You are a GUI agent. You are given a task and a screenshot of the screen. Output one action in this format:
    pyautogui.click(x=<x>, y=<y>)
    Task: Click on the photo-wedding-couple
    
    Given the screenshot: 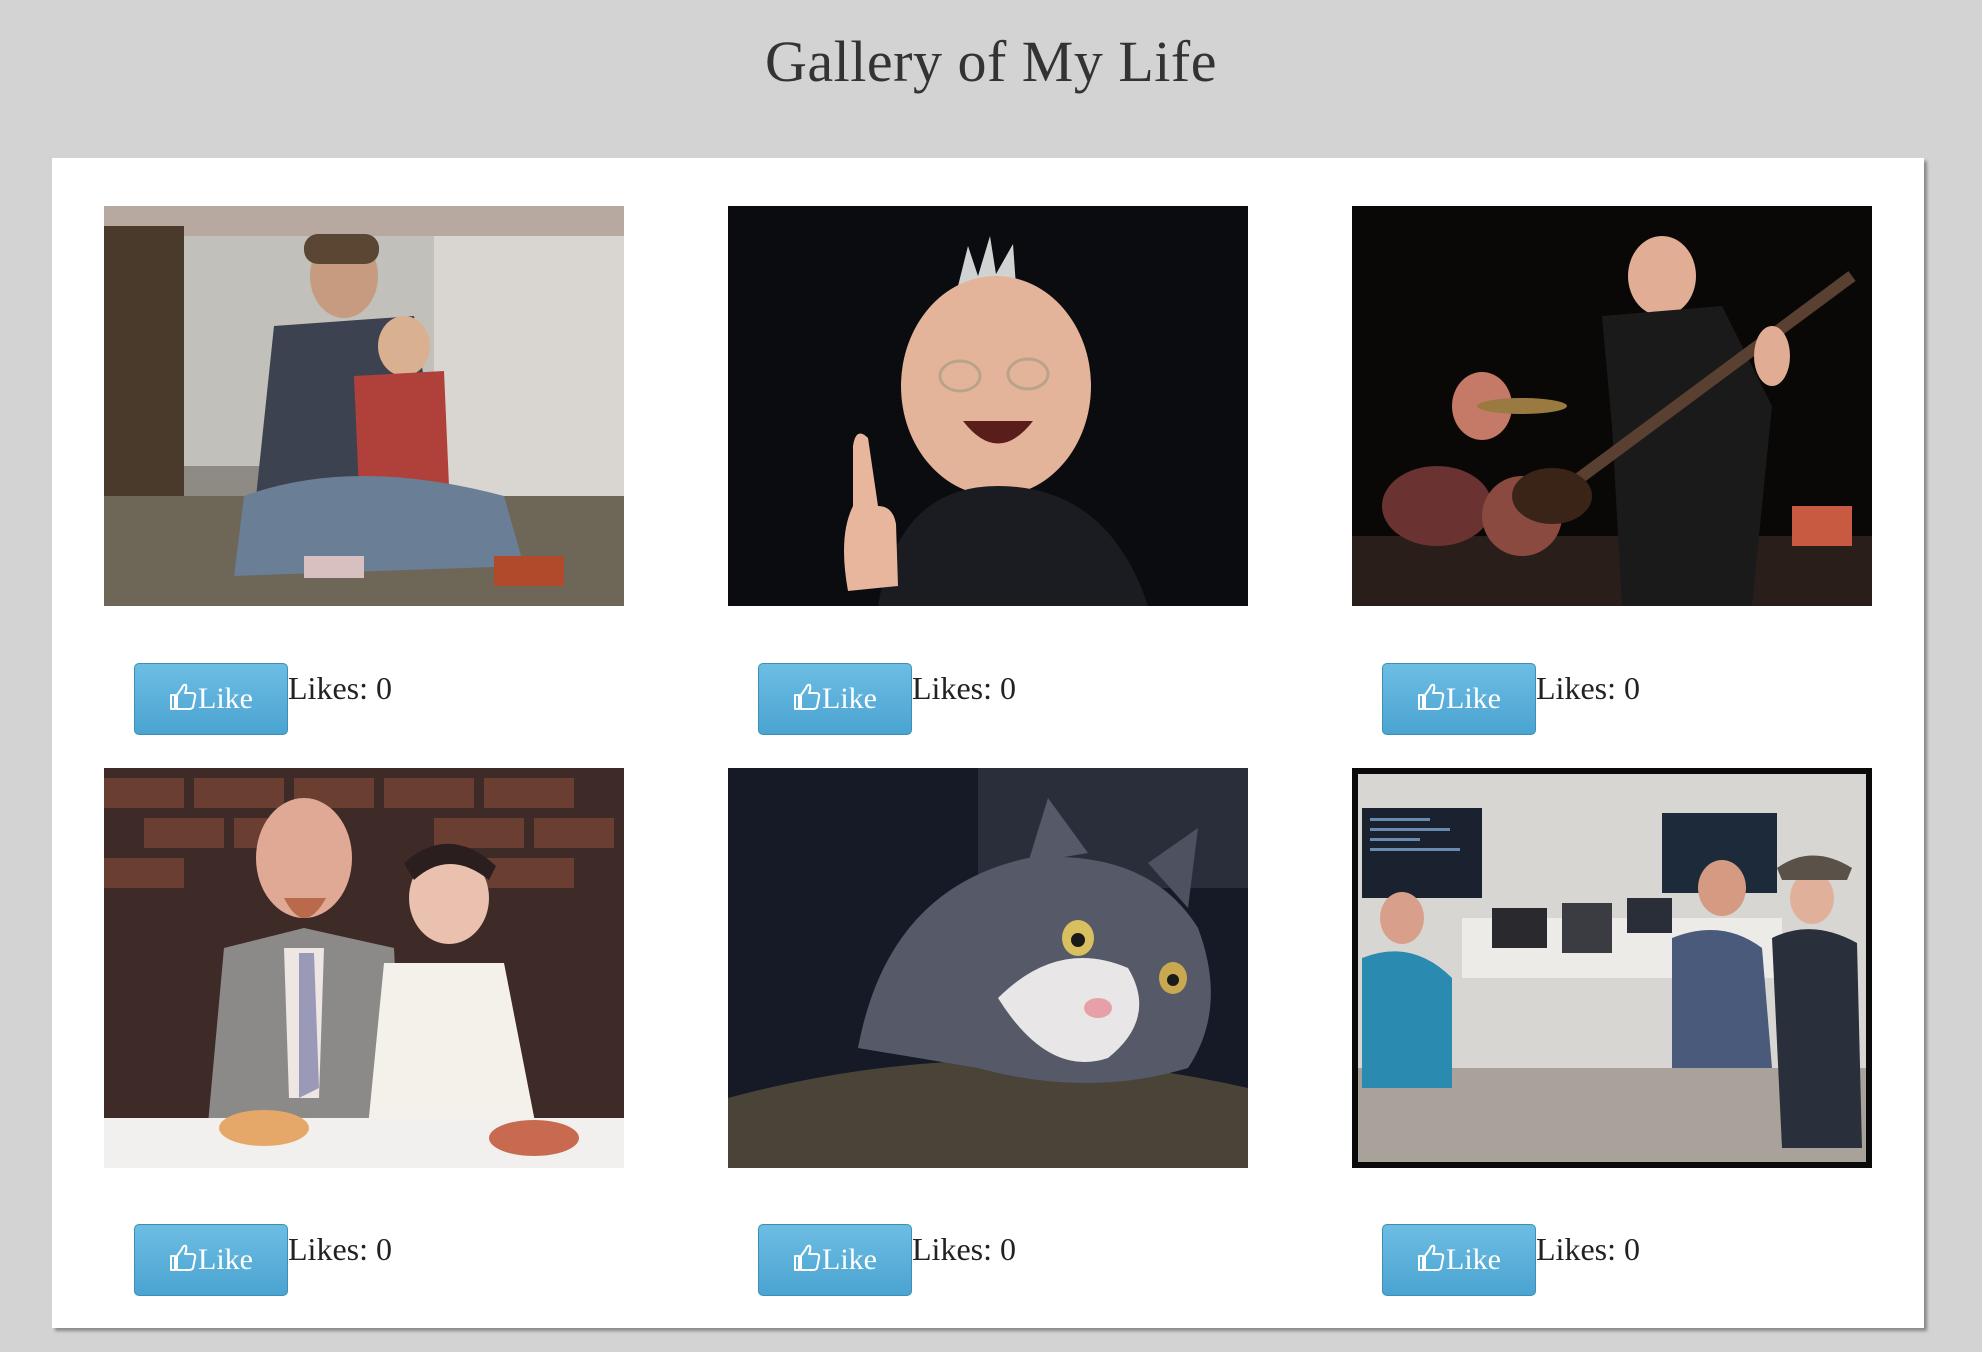 What is the action you would take?
    pyautogui.click(x=364, y=968)
    